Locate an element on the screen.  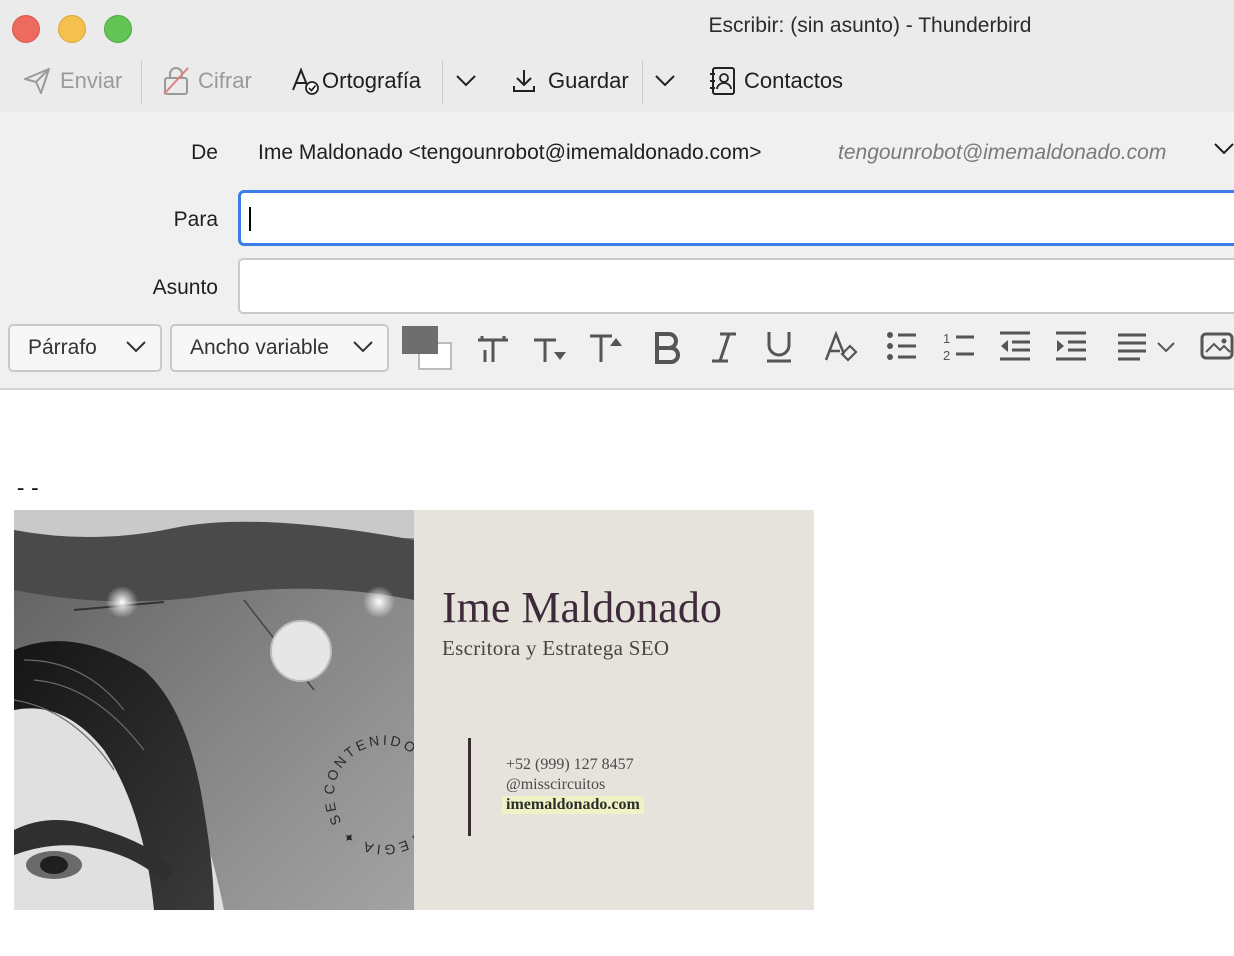
paragraph-format-select: Párrafo is located at coordinates (85, 348).